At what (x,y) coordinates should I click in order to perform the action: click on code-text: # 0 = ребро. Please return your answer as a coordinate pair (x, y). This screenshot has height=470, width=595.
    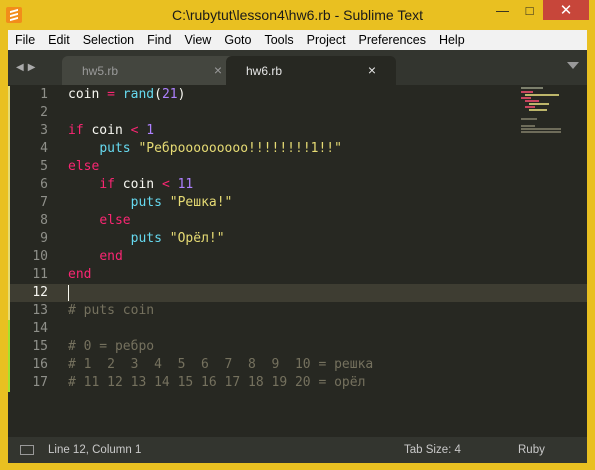
    Looking at the image, I should click on (111, 346).